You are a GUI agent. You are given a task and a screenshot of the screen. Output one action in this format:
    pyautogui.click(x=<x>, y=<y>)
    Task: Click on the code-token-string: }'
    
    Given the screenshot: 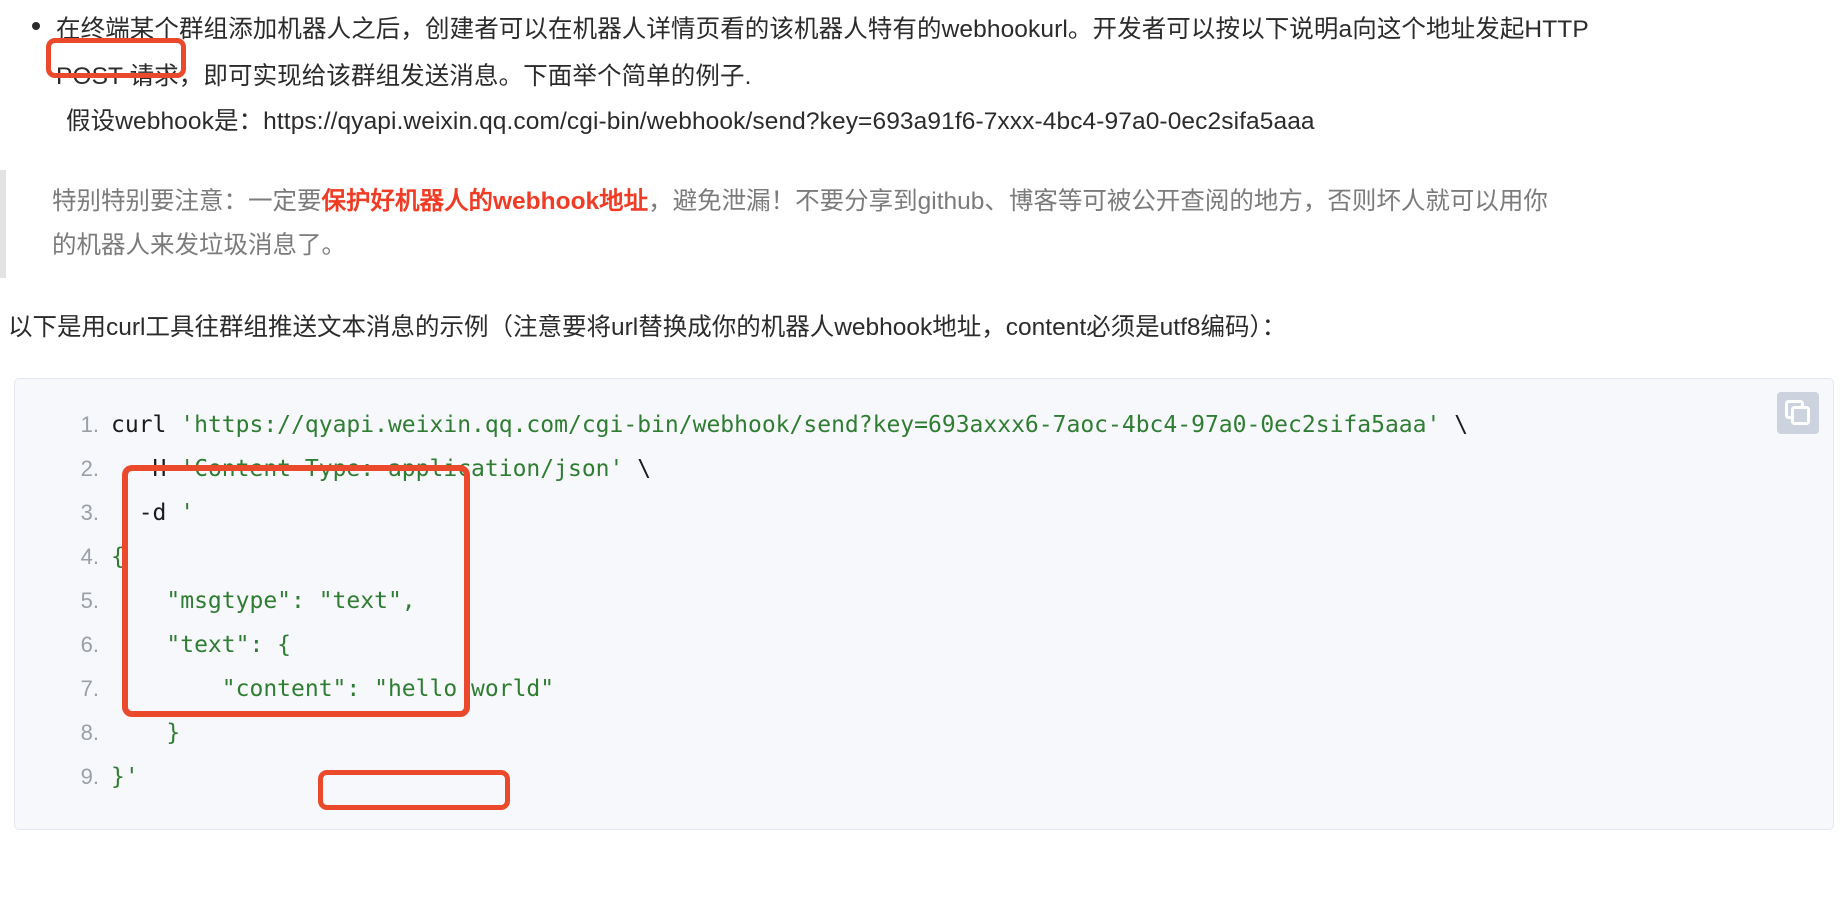 What is the action you would take?
    pyautogui.click(x=125, y=777)
    